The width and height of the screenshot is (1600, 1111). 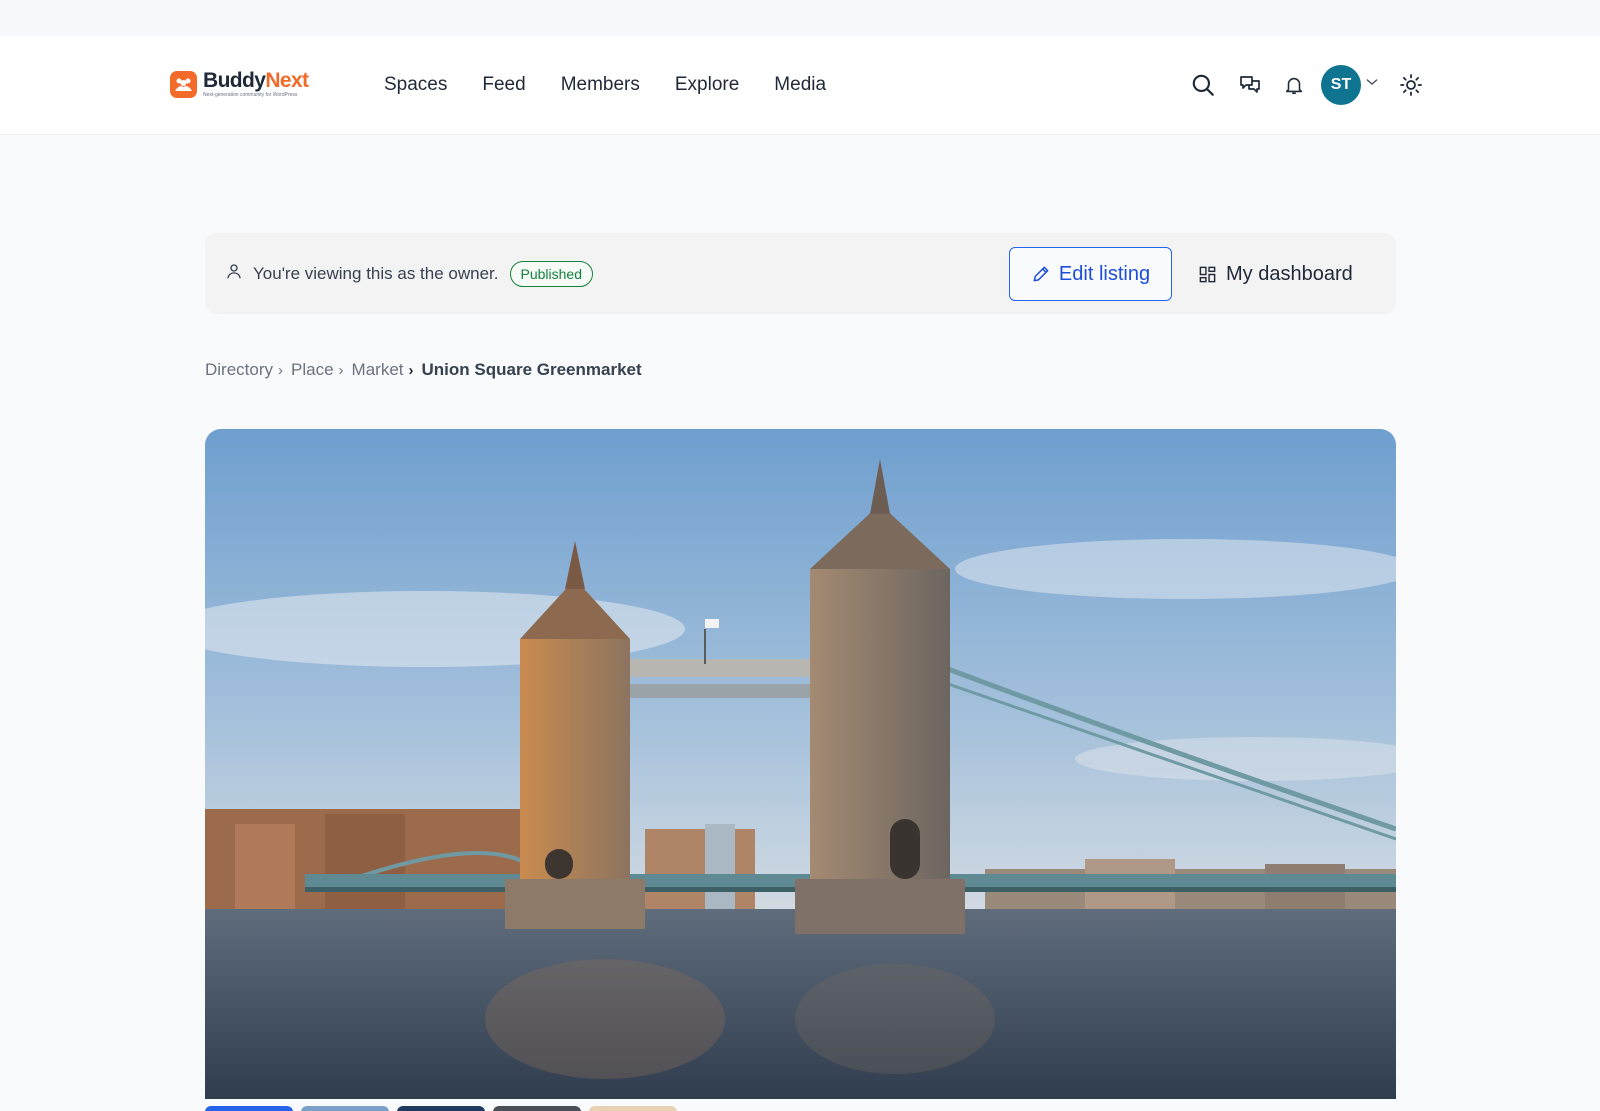 I want to click on logo-name: BuddyNext, so click(x=256, y=80).